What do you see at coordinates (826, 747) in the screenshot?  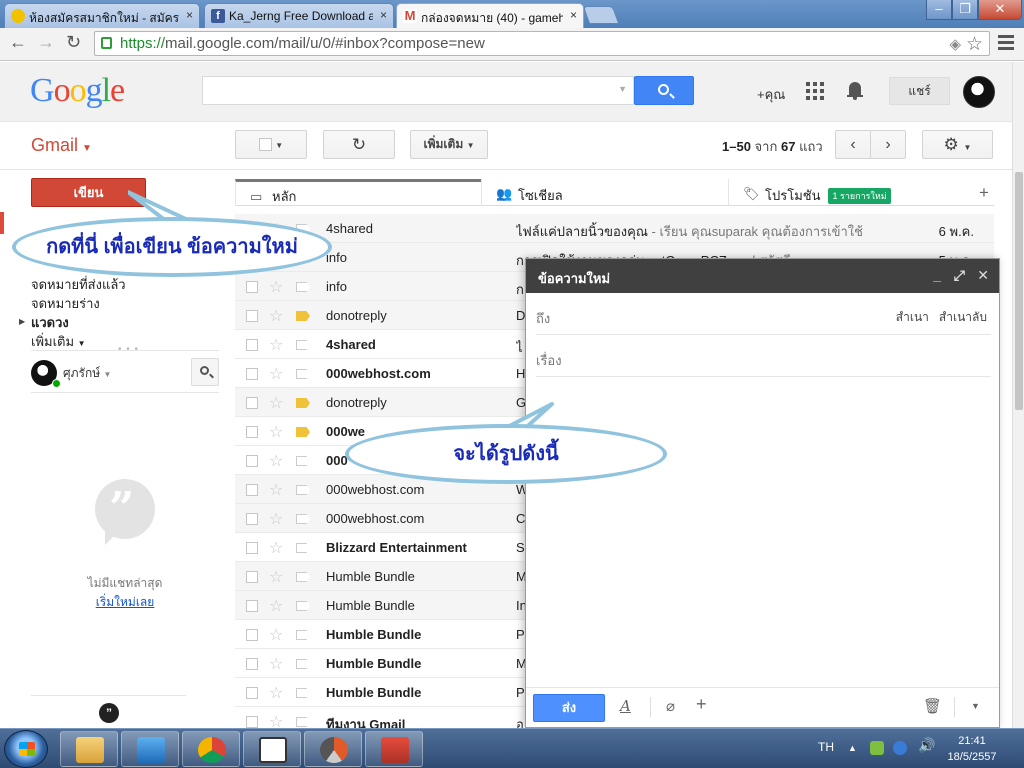 I see `language-indicator: TH` at bounding box center [826, 747].